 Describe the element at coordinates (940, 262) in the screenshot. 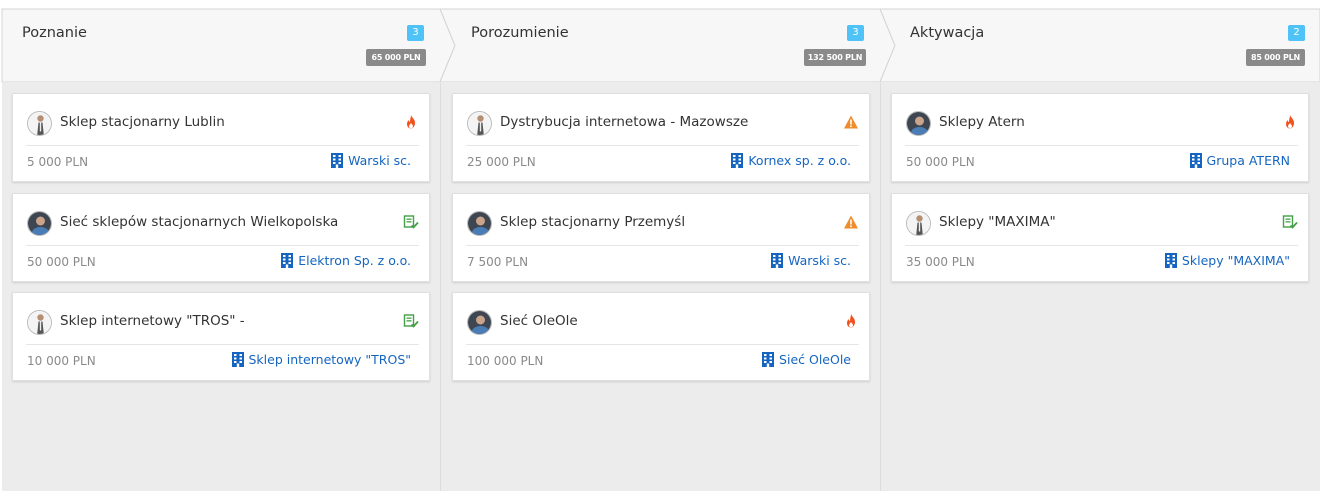

I see `deal-amount: 35 000 PLN` at that location.